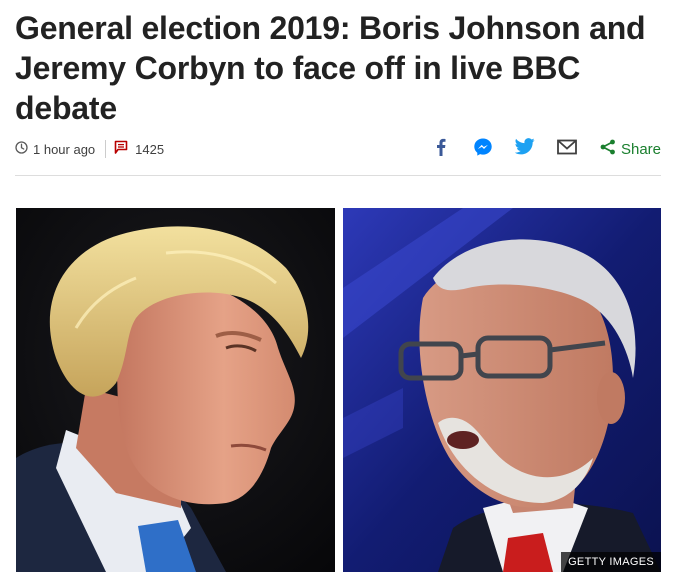 The image size is (674, 588). I want to click on comments-icon, so click(121, 149).